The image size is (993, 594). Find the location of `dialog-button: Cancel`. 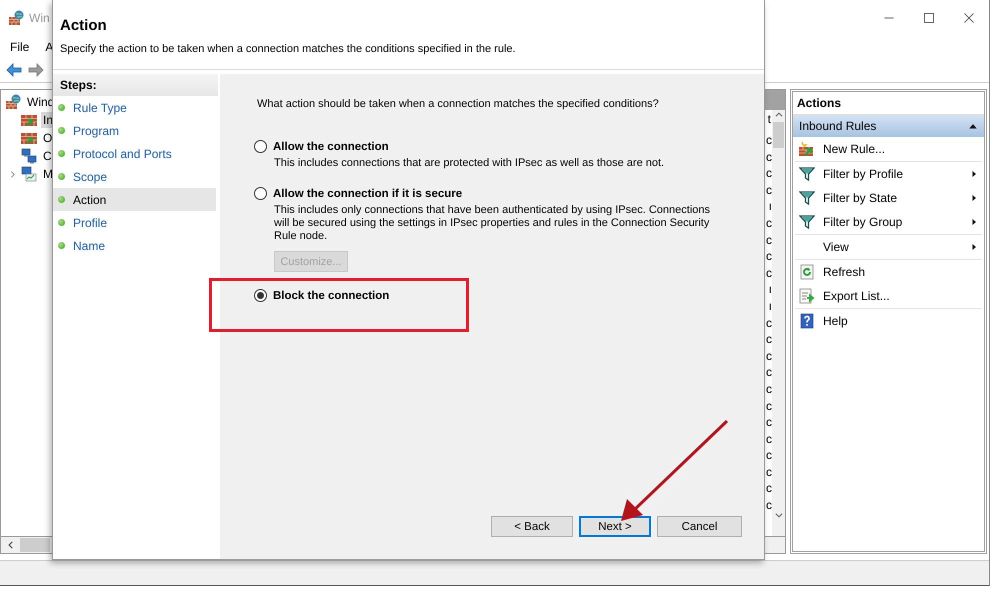

dialog-button: Cancel is located at coordinates (699, 526).